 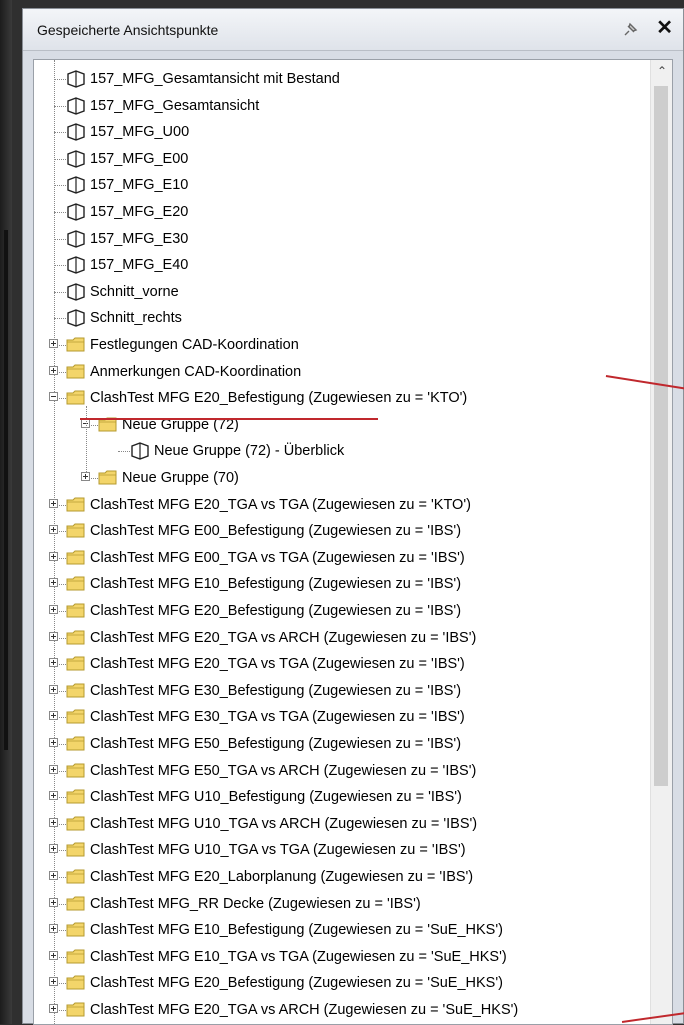 What do you see at coordinates (342, 159) in the screenshot?
I see `tree-viewpoint-row: 157_MFG_E00` at bounding box center [342, 159].